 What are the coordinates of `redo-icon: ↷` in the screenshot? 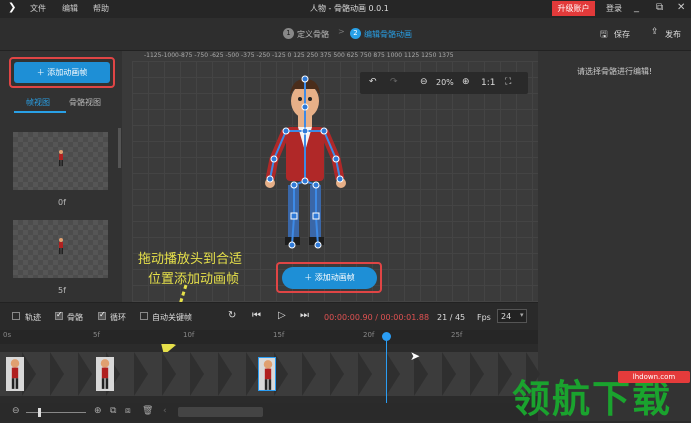 It's located at (394, 82).